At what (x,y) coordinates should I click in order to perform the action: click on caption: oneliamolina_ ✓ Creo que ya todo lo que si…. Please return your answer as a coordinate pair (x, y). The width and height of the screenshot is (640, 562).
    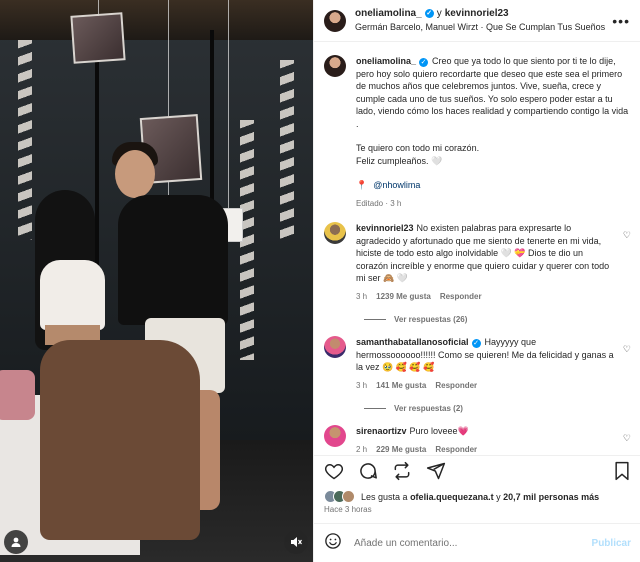
    Looking at the image, I should click on (477, 132).